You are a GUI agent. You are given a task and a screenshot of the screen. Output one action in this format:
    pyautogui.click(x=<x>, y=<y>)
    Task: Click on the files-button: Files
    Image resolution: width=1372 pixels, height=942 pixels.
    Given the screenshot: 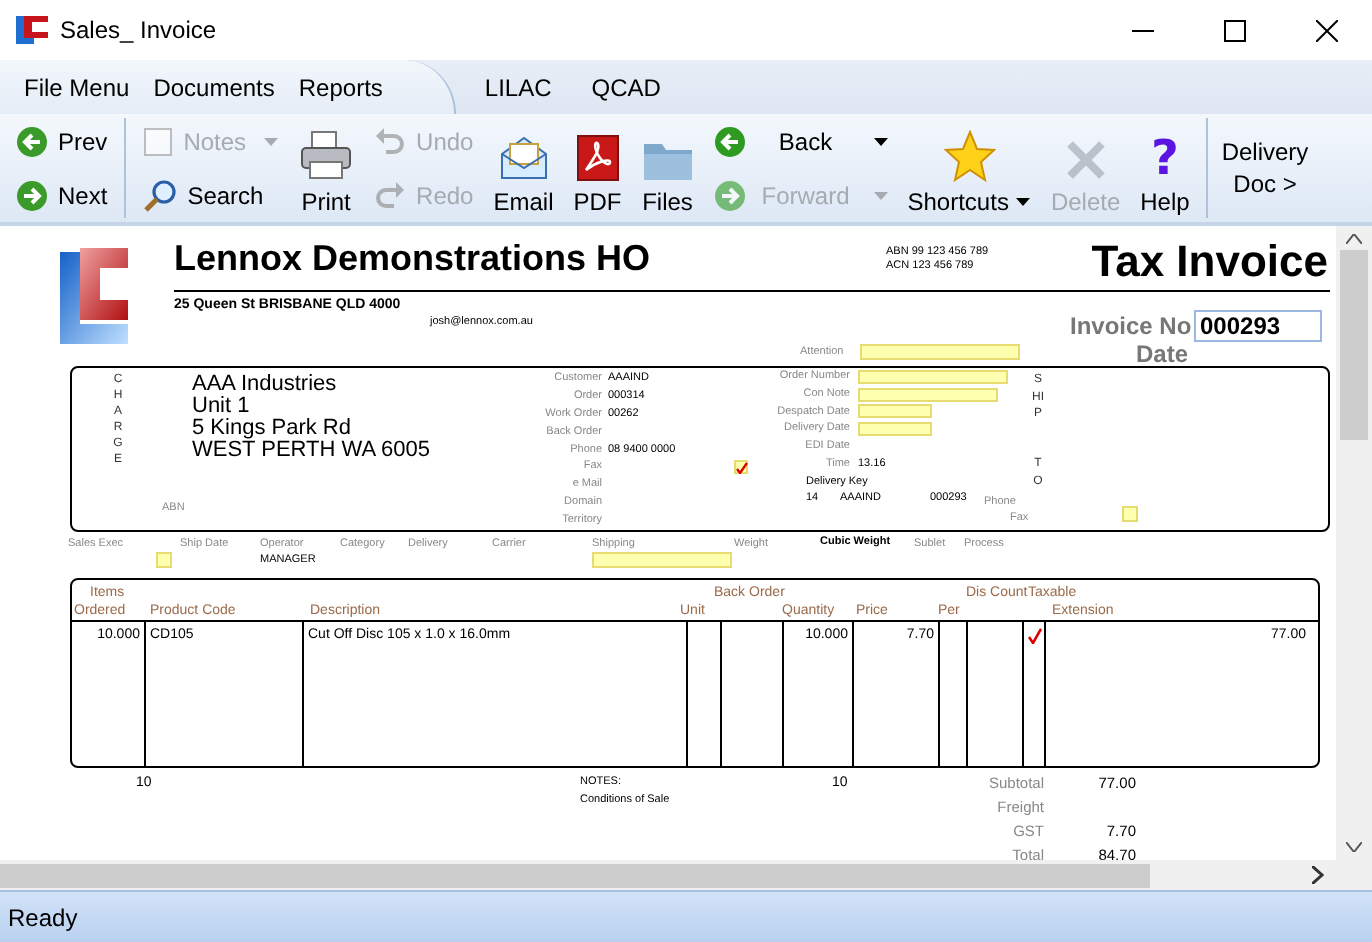 What is the action you would take?
    pyautogui.click(x=667, y=168)
    